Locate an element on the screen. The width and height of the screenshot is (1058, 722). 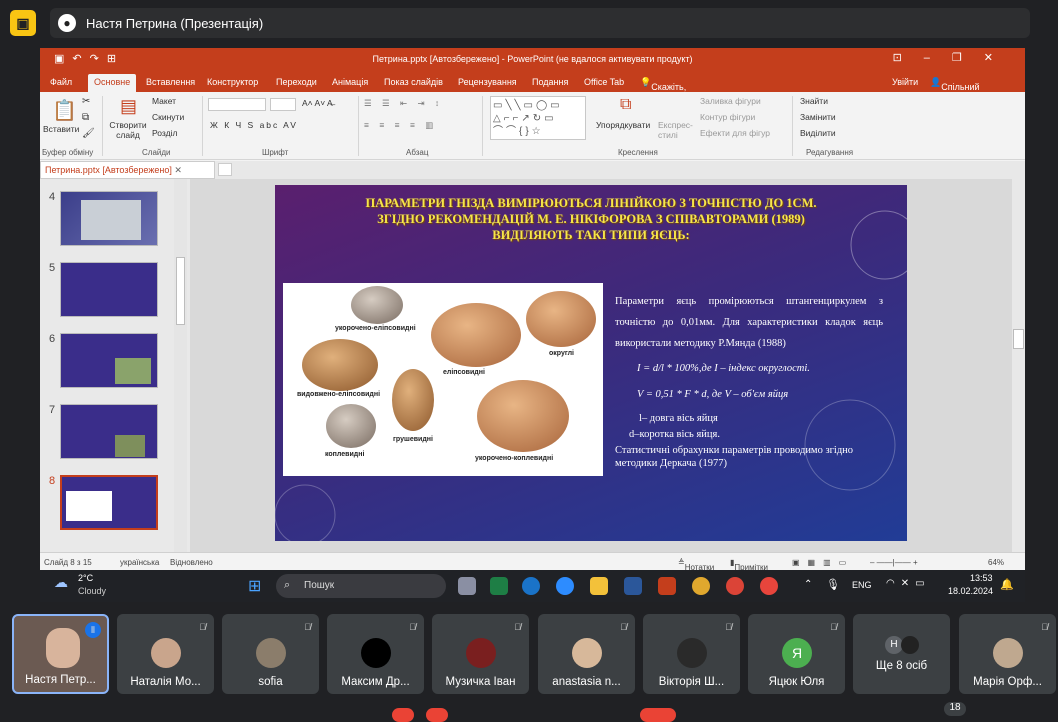
zoom-icon is located at coordinates (565, 586).